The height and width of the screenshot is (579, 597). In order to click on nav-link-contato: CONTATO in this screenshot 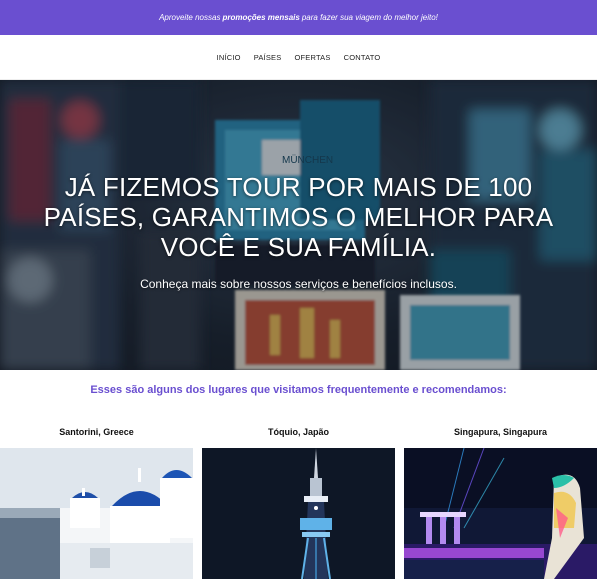, I will do `click(362, 57)`.